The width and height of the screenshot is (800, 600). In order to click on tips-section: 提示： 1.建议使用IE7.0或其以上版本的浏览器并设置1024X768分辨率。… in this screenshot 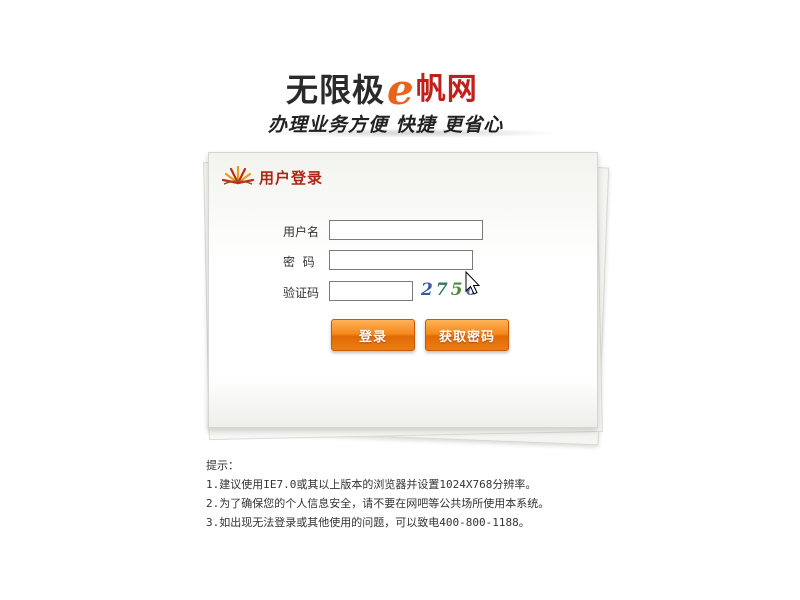, I will do `click(416, 494)`.